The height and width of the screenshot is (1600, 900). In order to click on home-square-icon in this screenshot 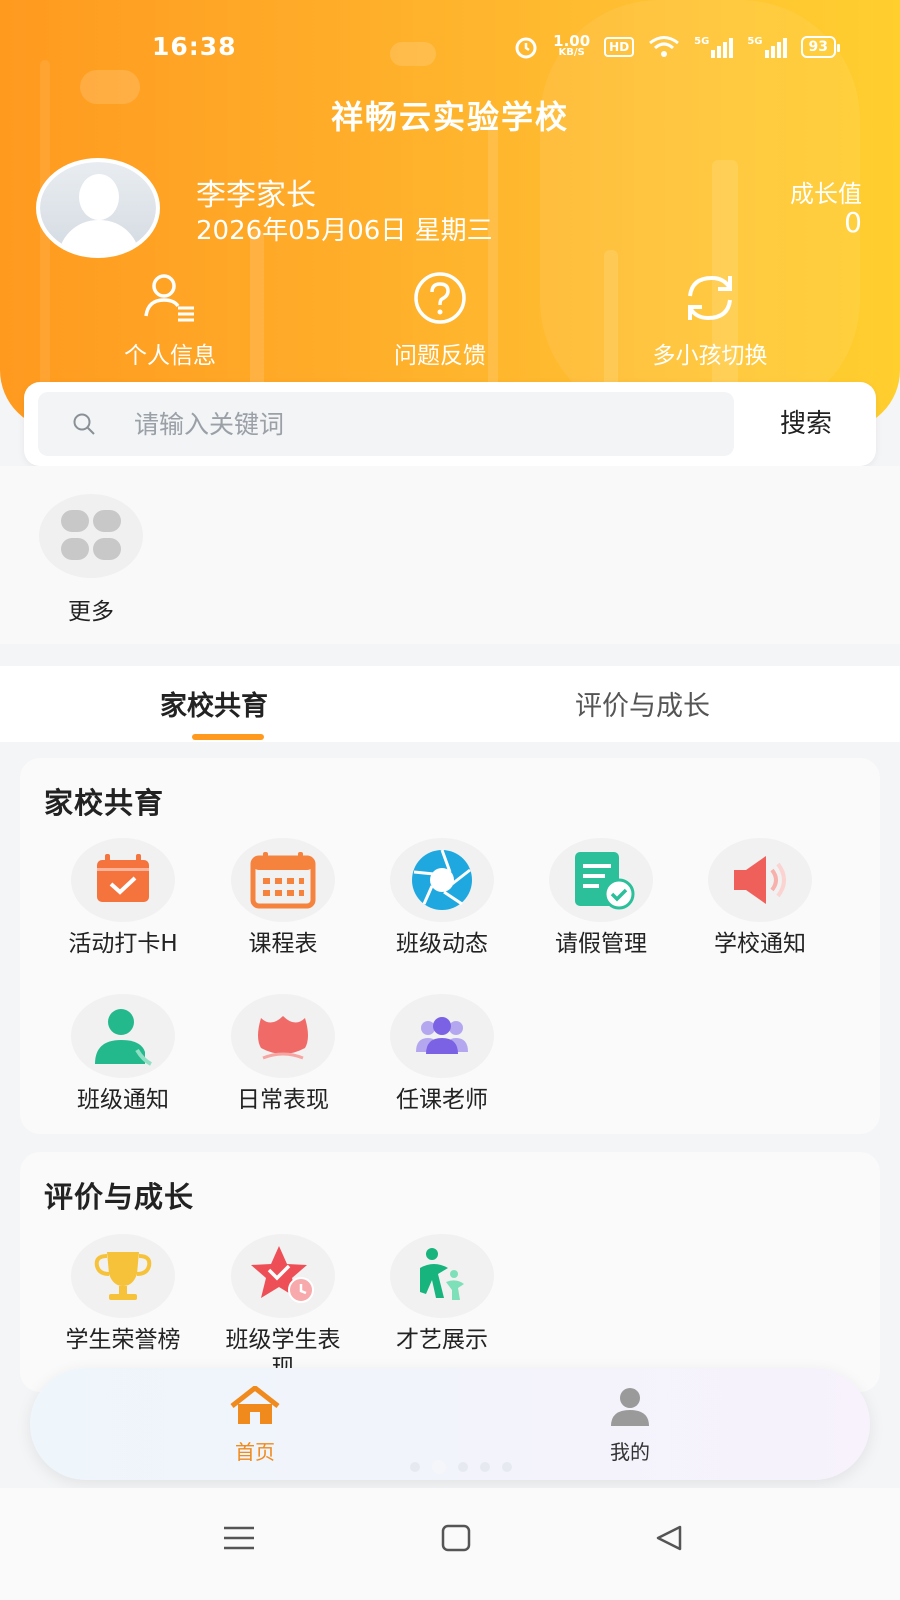, I will do `click(456, 1538)`.